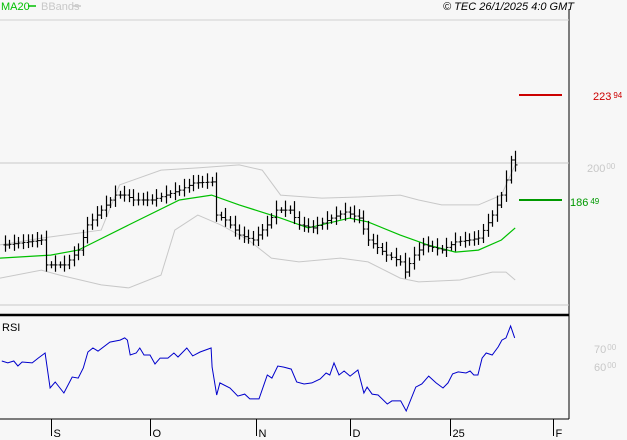  Describe the element at coordinates (459, 434) in the screenshot. I see `x-tick-label: 25` at that location.